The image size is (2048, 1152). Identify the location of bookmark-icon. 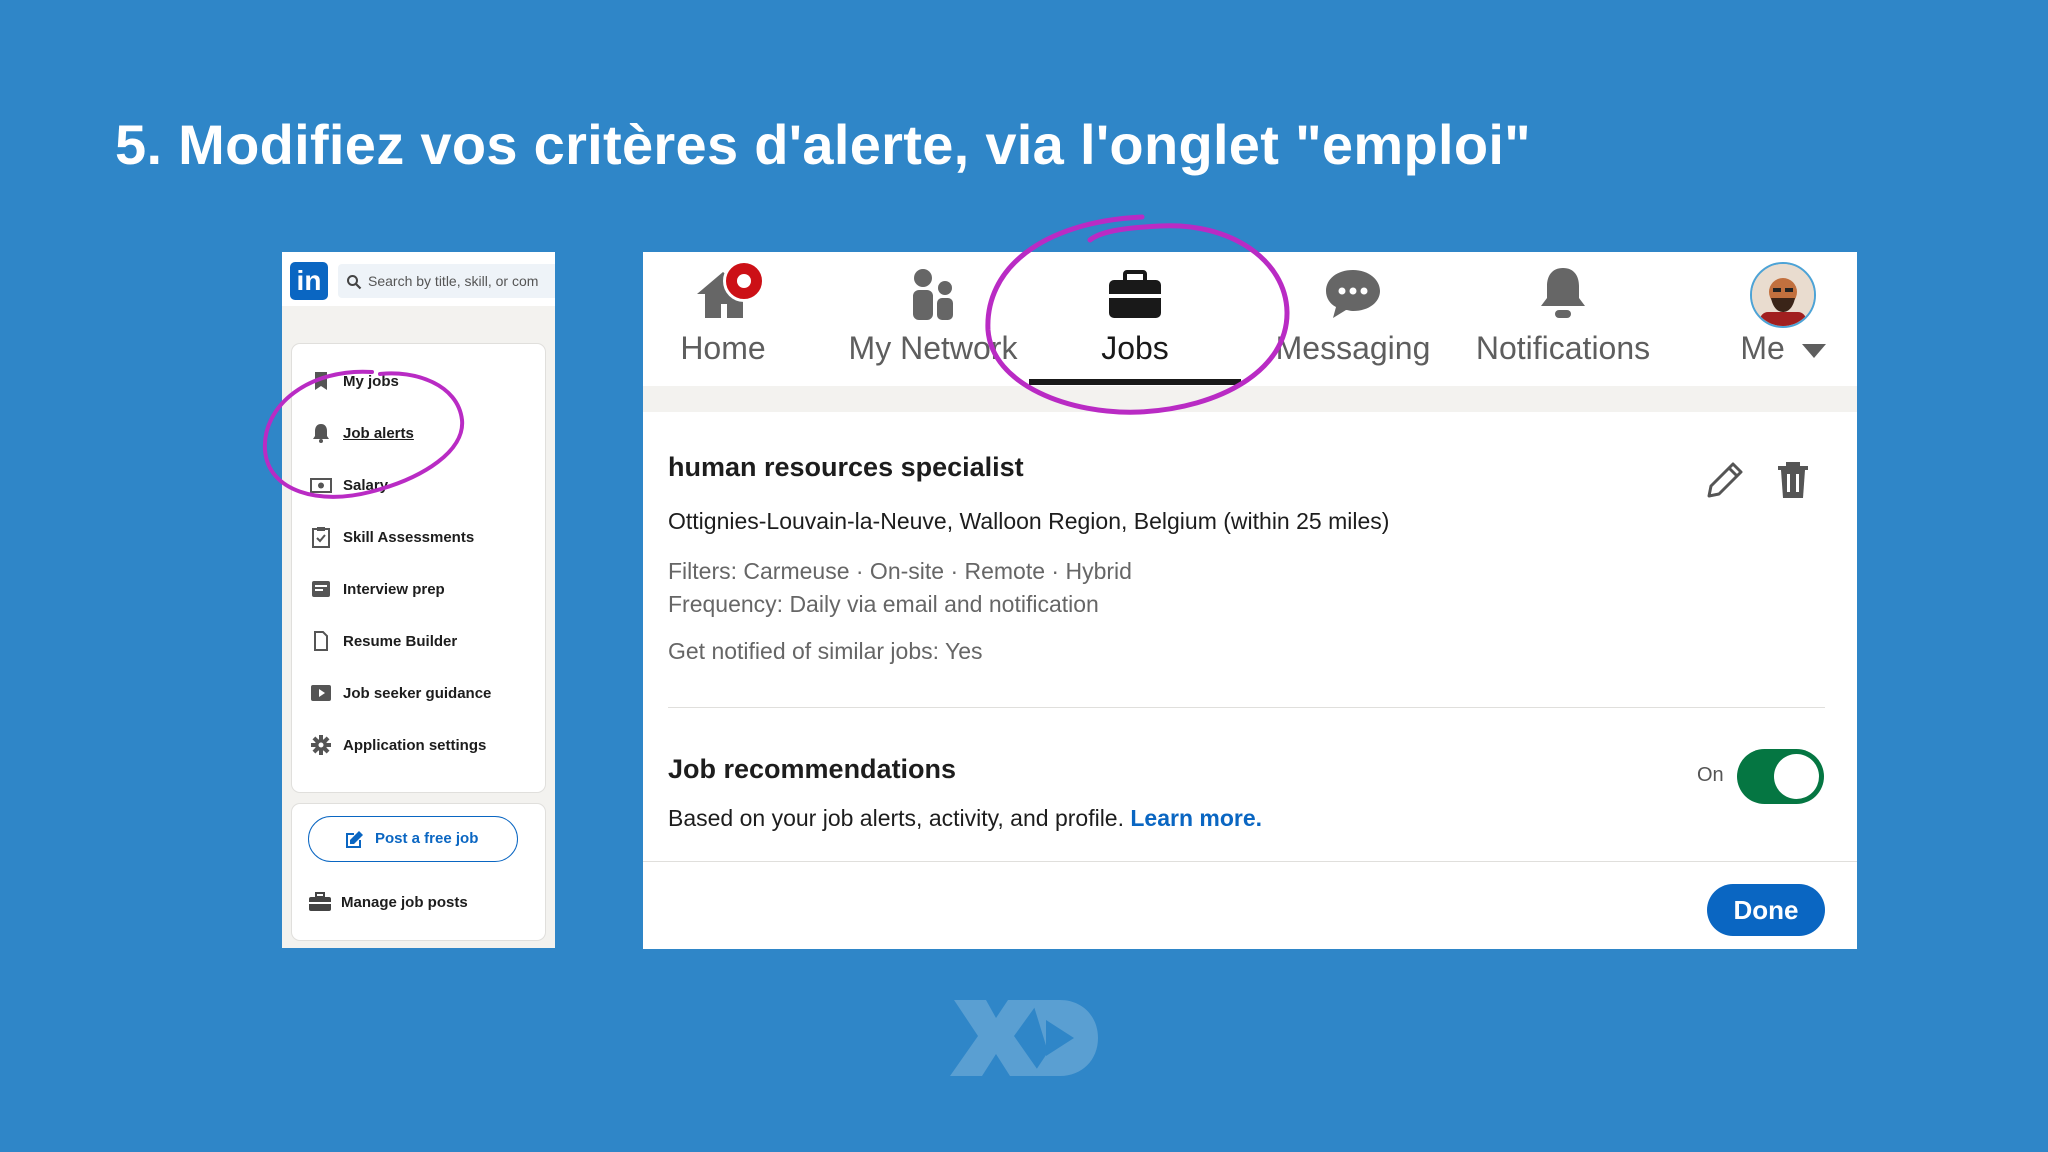
(321, 381).